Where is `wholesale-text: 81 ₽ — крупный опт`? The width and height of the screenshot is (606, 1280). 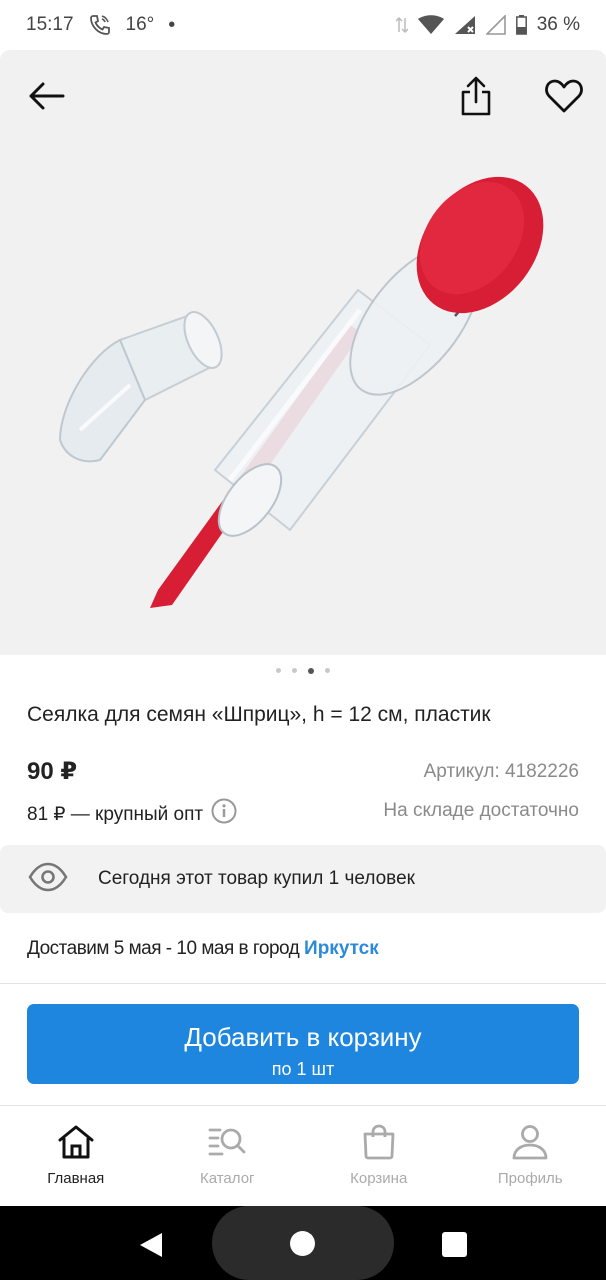 wholesale-text: 81 ₽ — крупный опт is located at coordinates (115, 814).